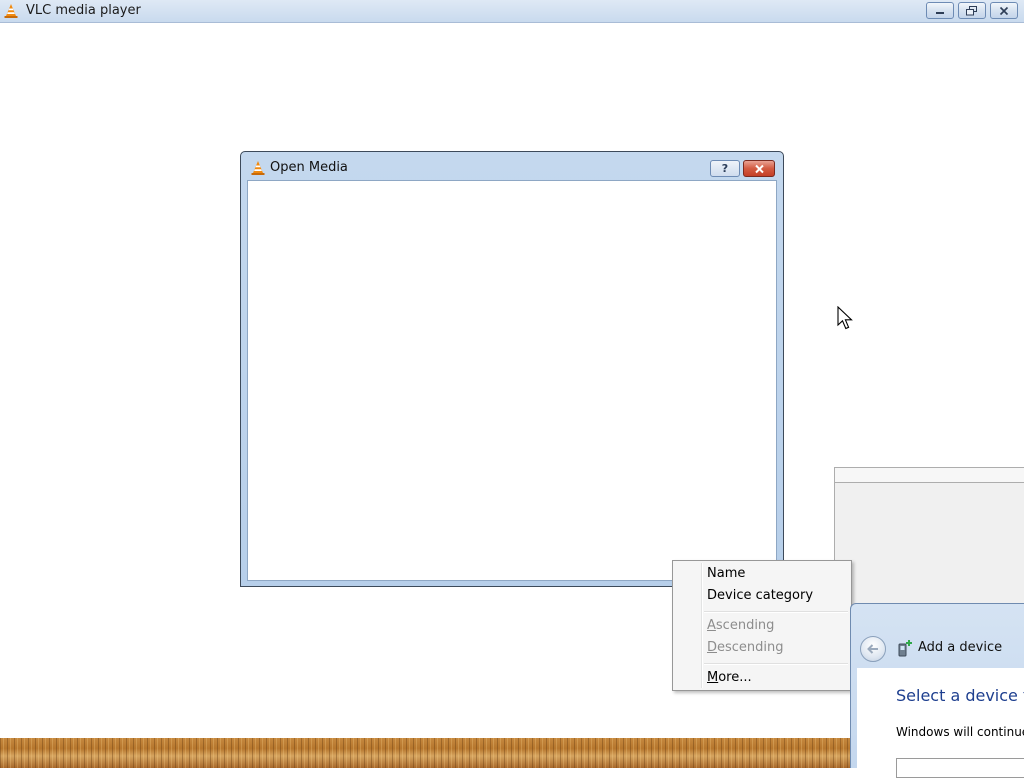  Describe the element at coordinates (745, 647) in the screenshot. I see `menu-item-descending: Descending` at that location.